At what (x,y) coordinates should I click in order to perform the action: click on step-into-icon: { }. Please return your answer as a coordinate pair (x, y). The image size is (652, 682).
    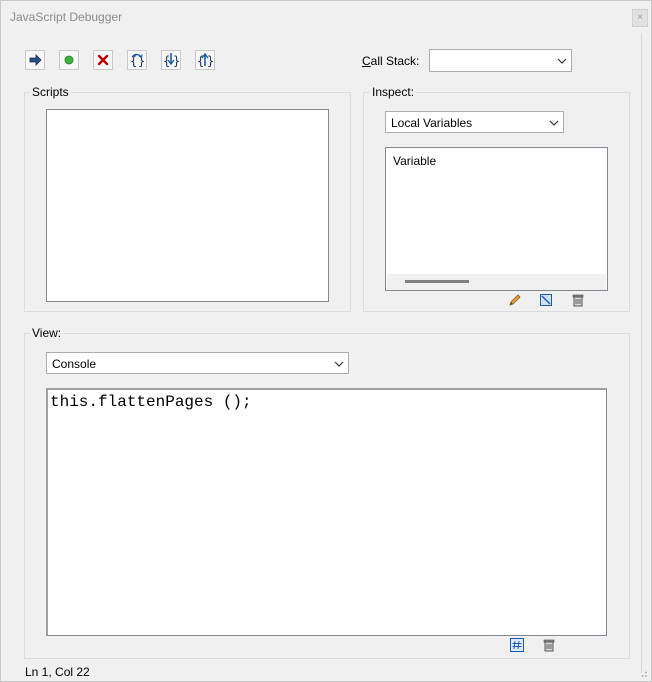
    Looking at the image, I should click on (171, 60).